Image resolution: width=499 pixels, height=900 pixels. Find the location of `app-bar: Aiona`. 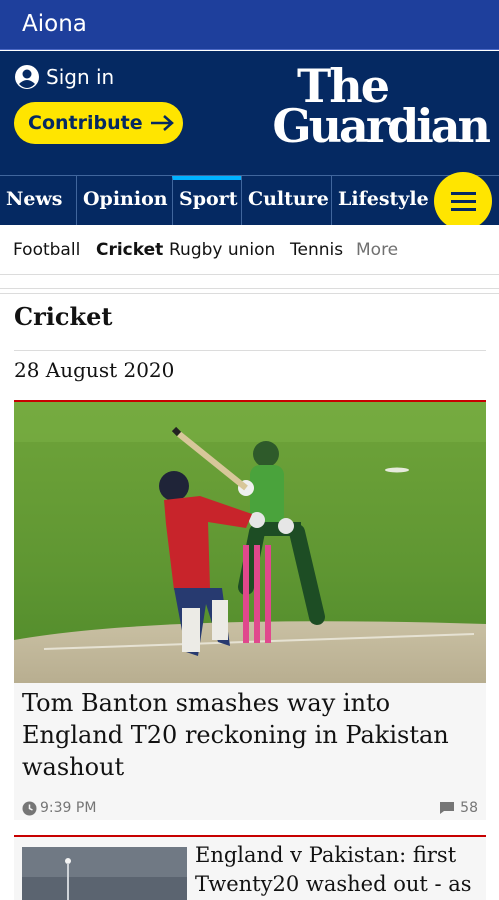

app-bar: Aiona is located at coordinates (249, 25).